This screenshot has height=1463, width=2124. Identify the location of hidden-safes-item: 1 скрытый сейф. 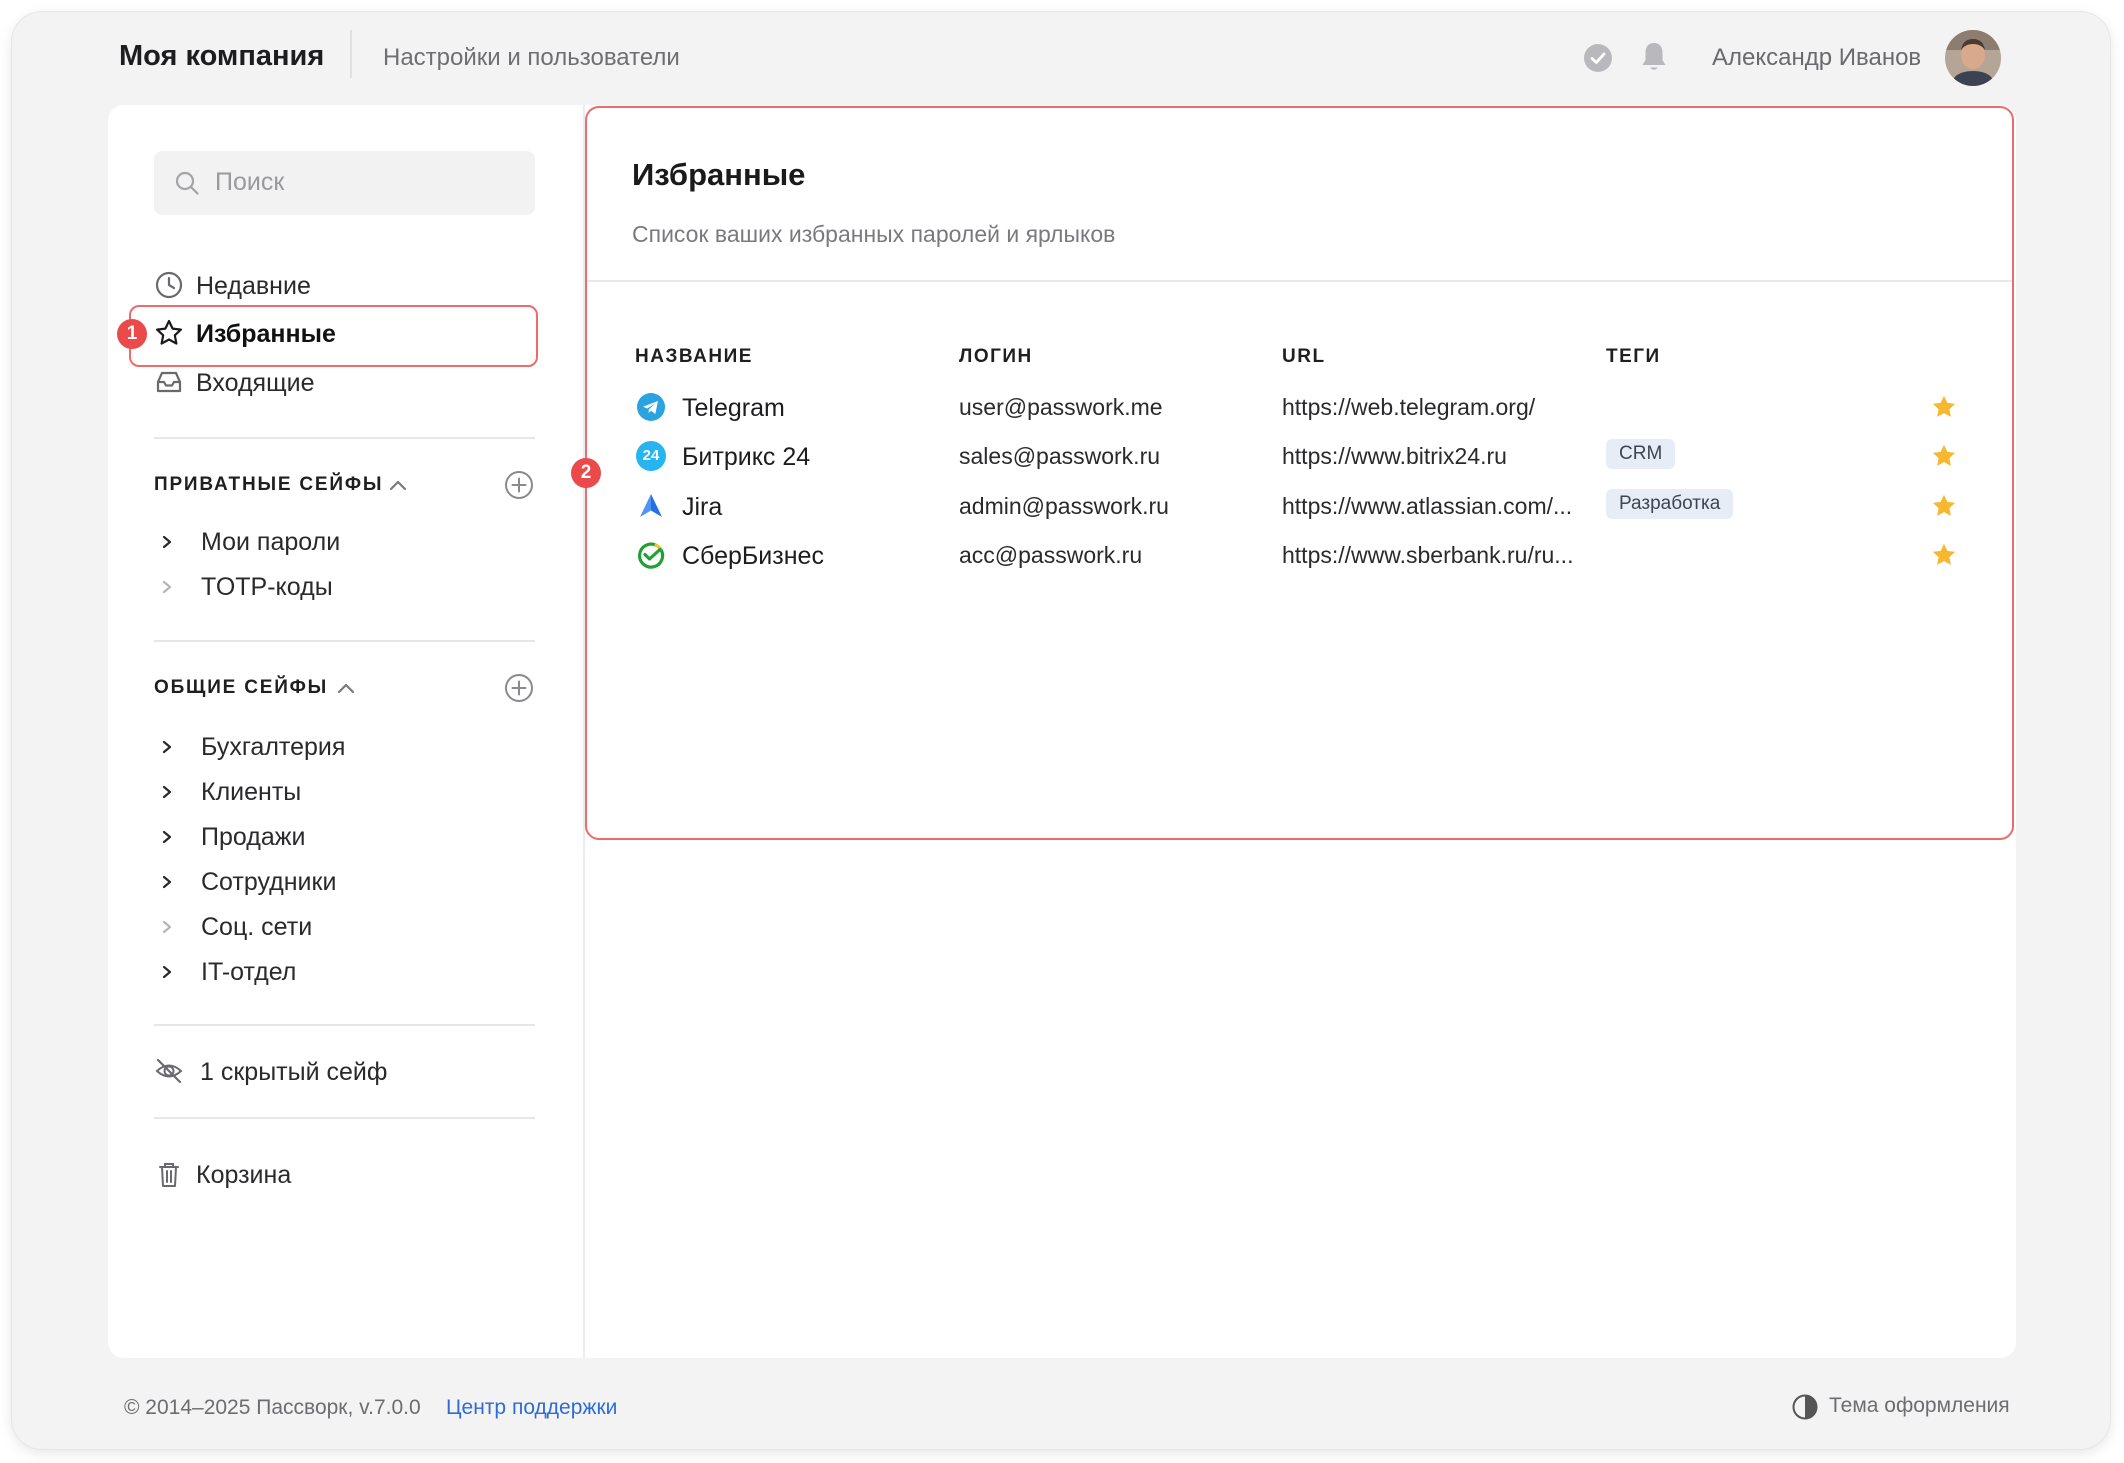
(344, 1071).